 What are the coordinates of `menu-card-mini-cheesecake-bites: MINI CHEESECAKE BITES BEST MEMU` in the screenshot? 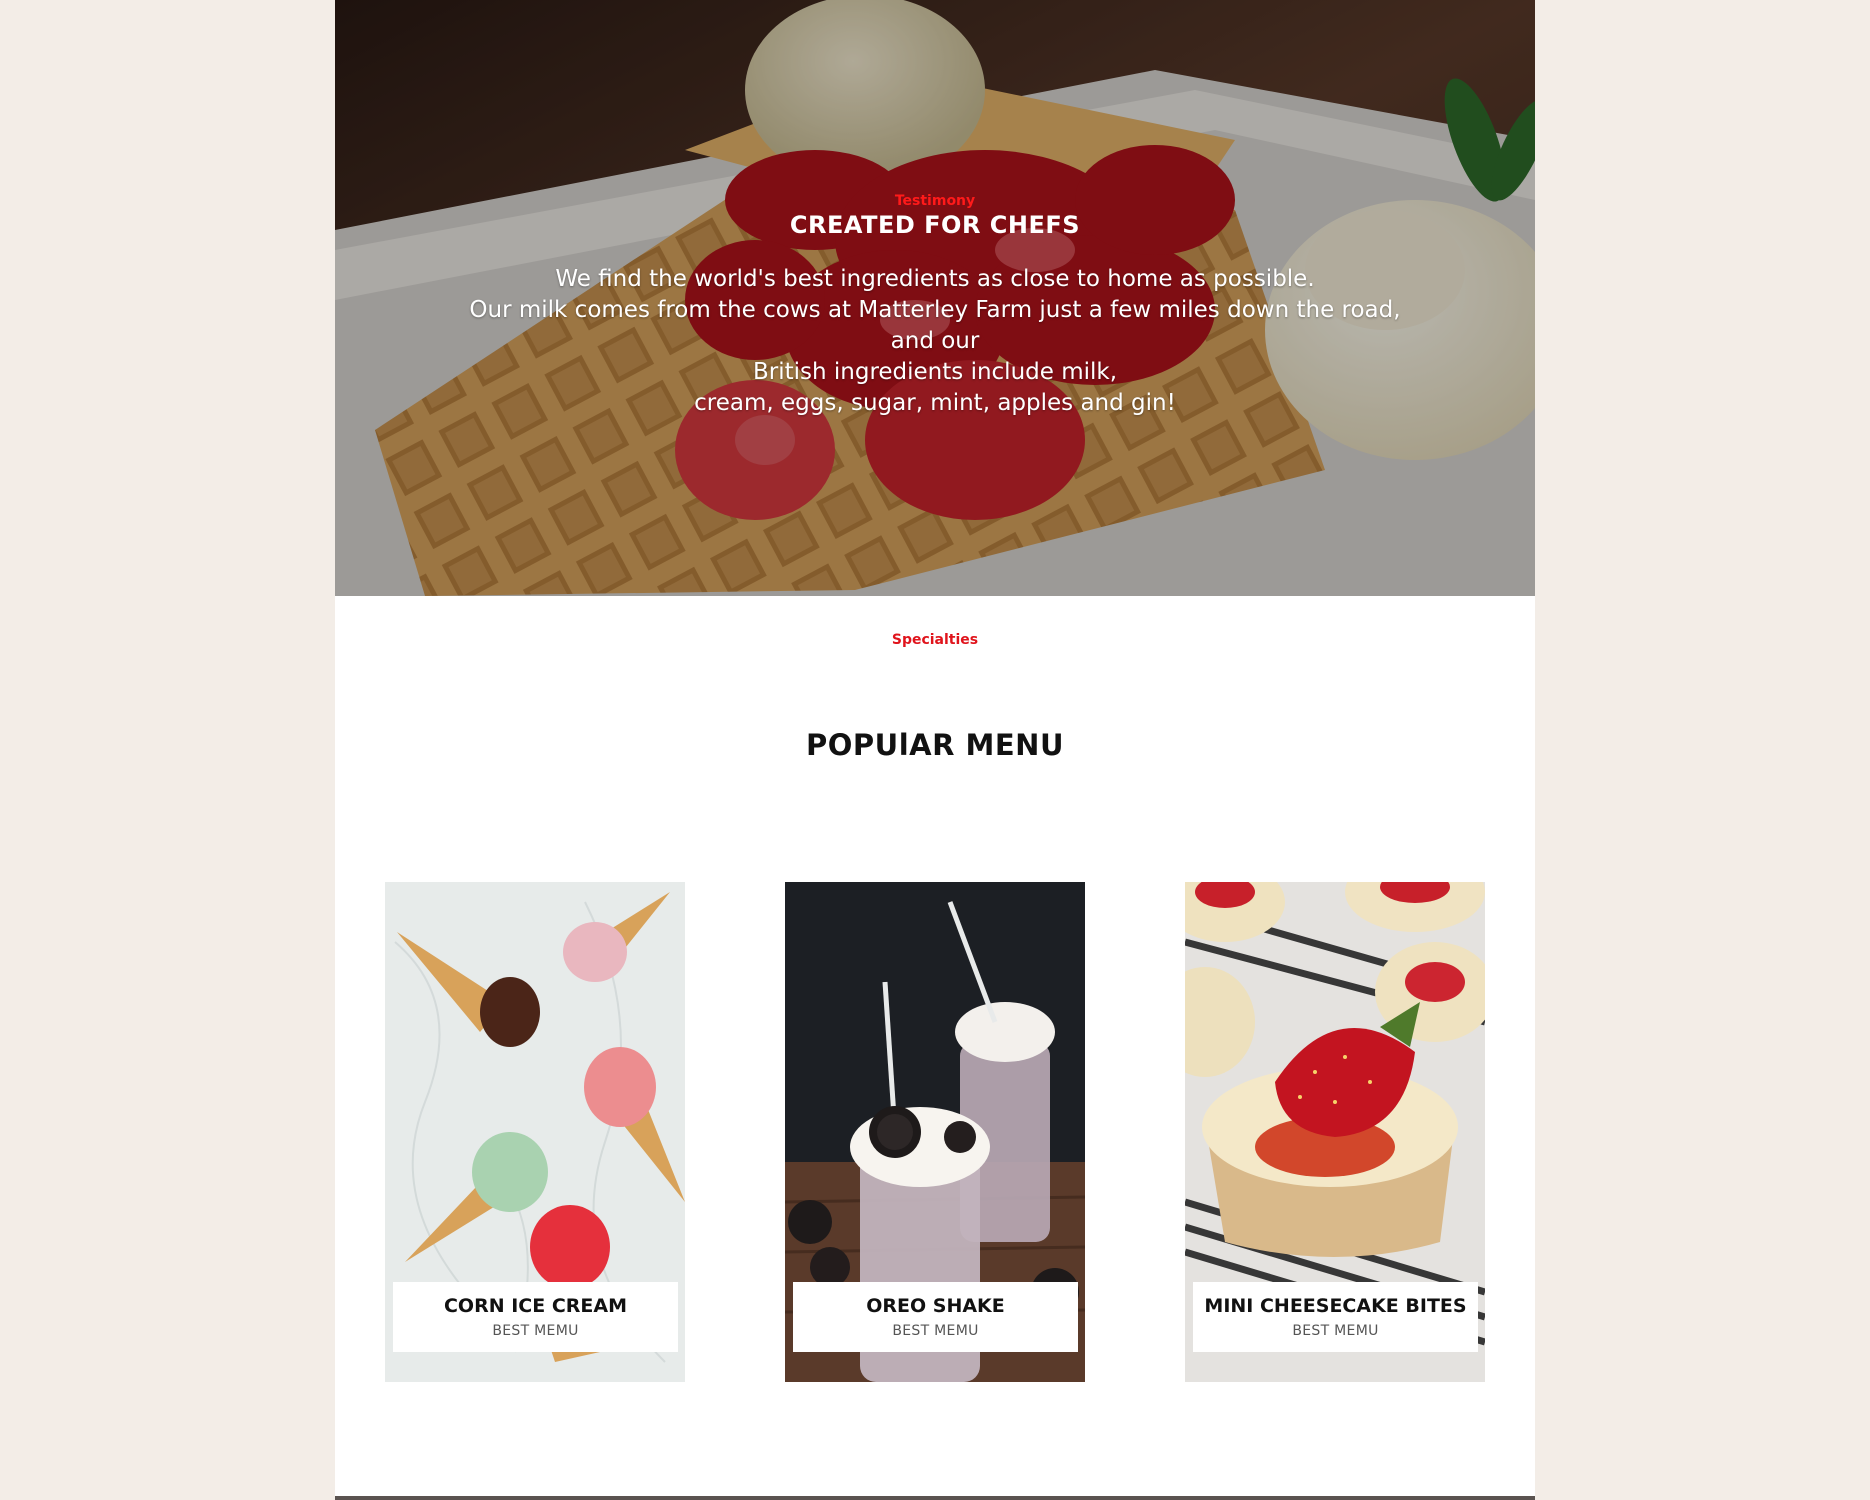 It's located at (1335, 1132).